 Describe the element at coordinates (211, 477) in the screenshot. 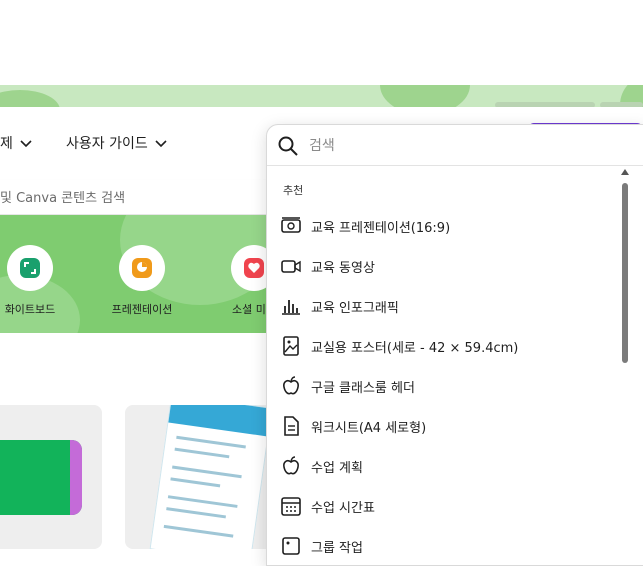

I see `poster-thumbnail` at that location.